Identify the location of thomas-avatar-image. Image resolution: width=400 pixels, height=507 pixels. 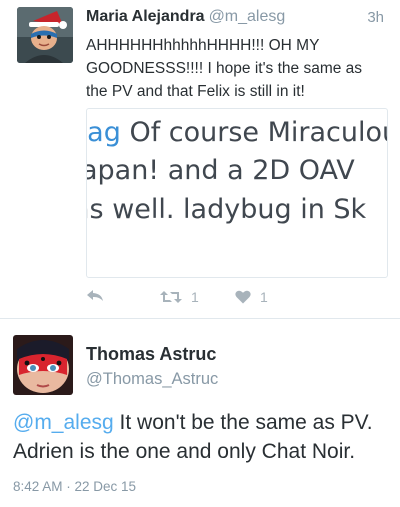
(43, 365).